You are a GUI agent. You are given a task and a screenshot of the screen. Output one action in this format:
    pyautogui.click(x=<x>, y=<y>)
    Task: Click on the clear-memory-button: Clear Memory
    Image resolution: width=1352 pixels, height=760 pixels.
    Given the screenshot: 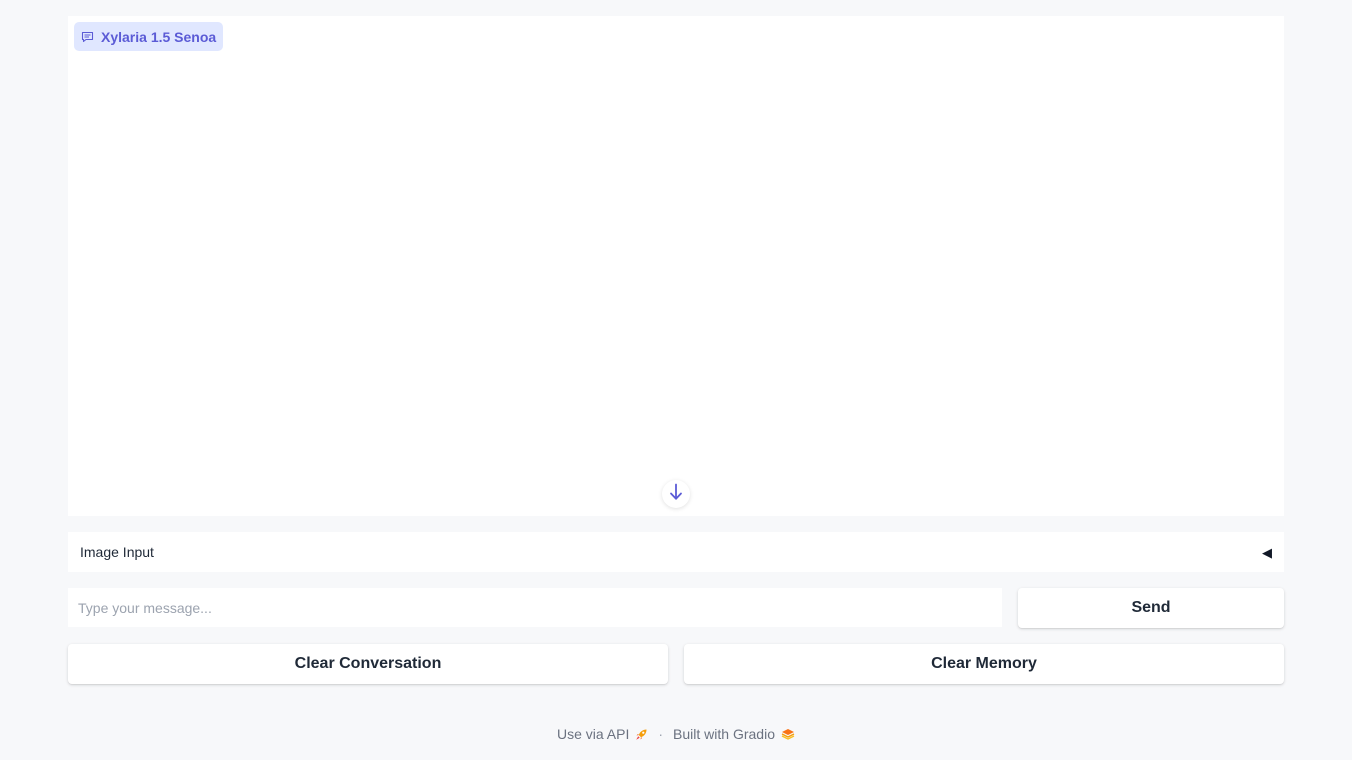 What is the action you would take?
    pyautogui.click(x=984, y=664)
    